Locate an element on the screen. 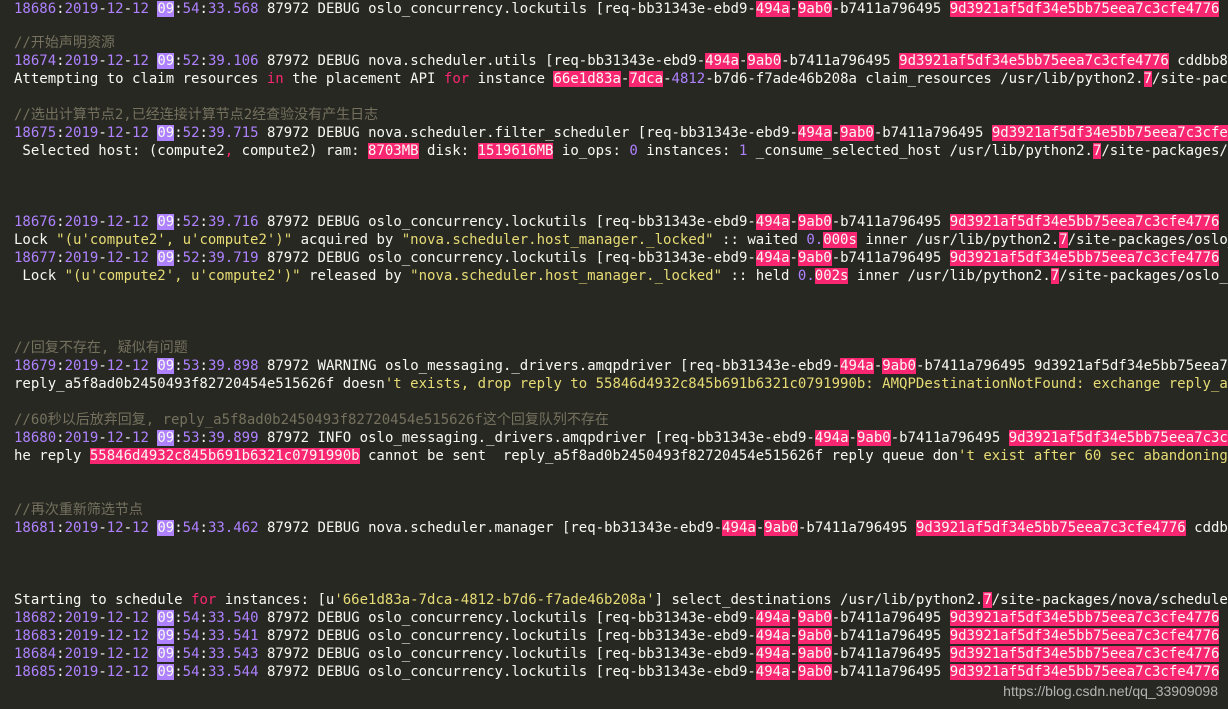 The image size is (1228, 709). code-token: //回复不存在, 疑似有问题 is located at coordinates (101, 348).